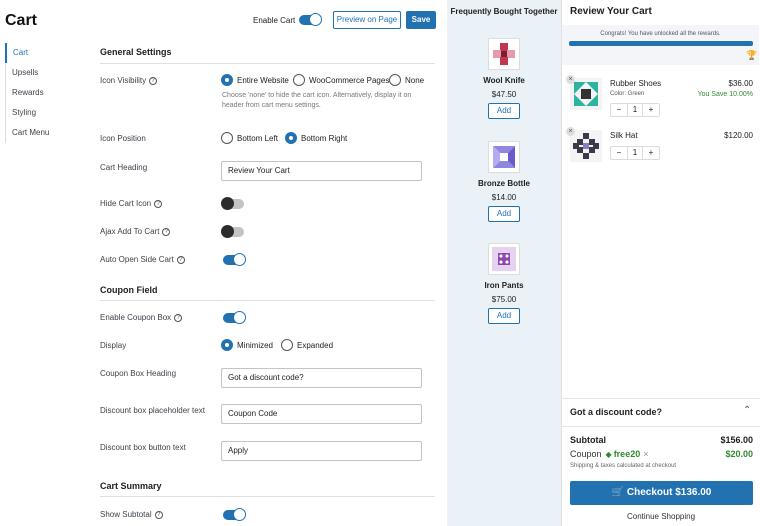 Image resolution: width=760 pixels, height=526 pixels. I want to click on cart-item-variant: Color: Green, so click(627, 94).